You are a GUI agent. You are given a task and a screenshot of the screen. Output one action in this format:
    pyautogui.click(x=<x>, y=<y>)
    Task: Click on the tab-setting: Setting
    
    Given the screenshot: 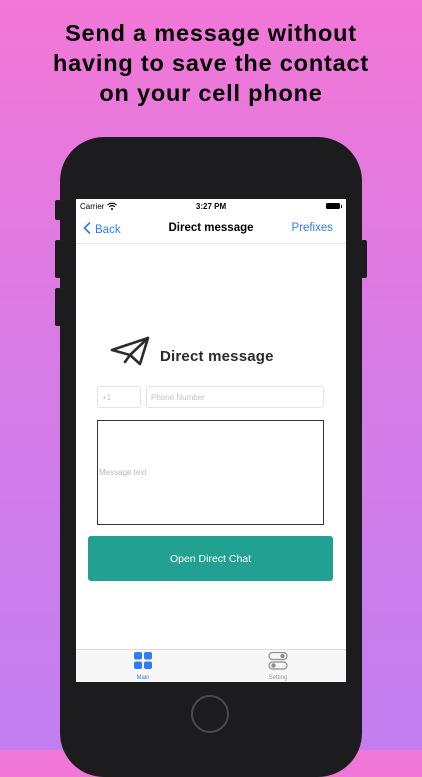 What is the action you would take?
    pyautogui.click(x=278, y=666)
    